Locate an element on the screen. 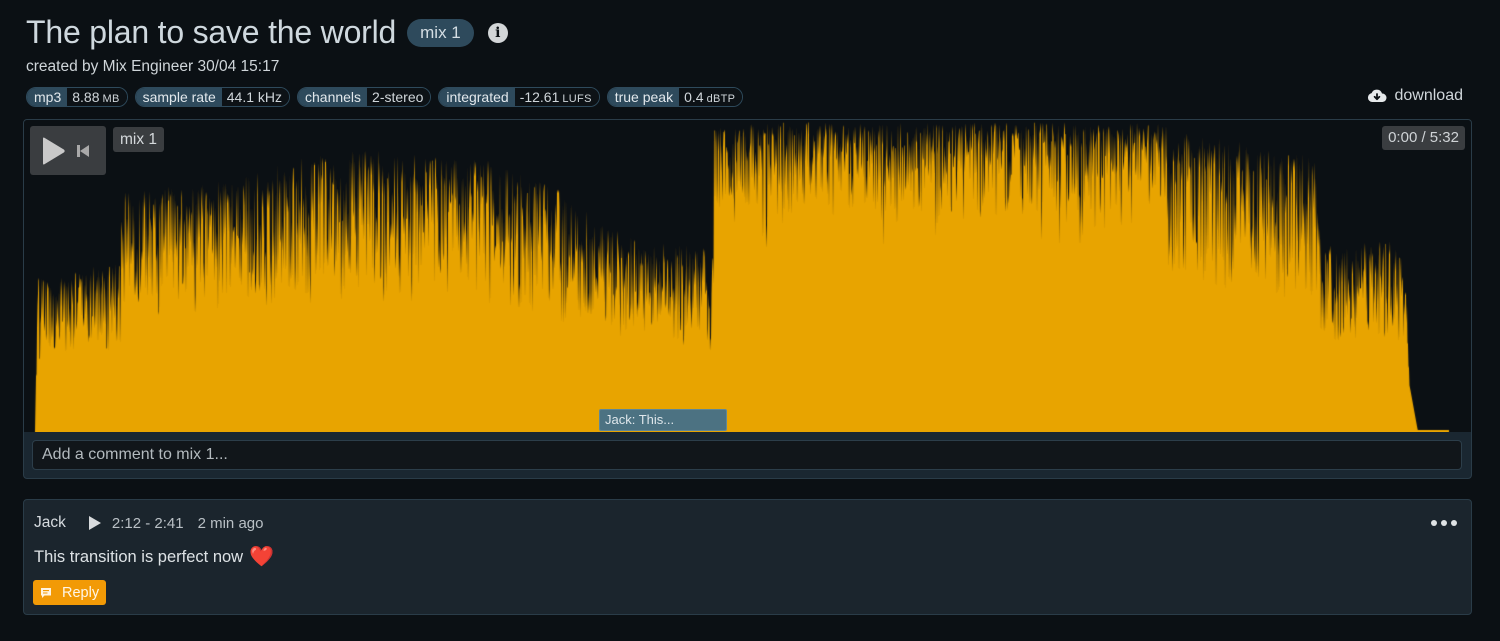 The image size is (1500, 641). pill-sample-rate: sample rate 44.1 kHz is located at coordinates (212, 97).